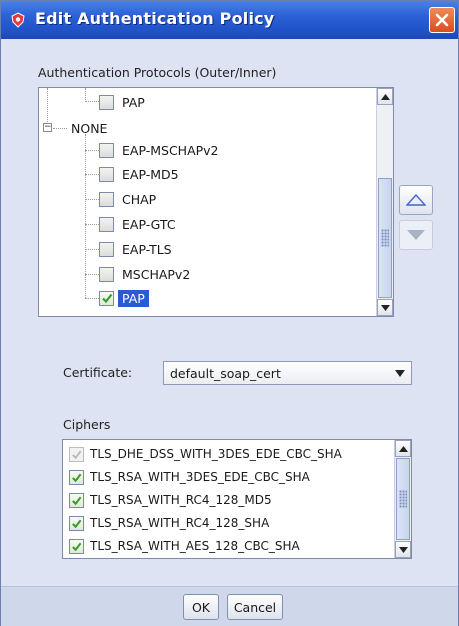 This screenshot has height=626, width=459. Describe the element at coordinates (181, 500) in the screenshot. I see `cipher-label: TLS_RSA_WITH_RC4_128_MD5` at that location.